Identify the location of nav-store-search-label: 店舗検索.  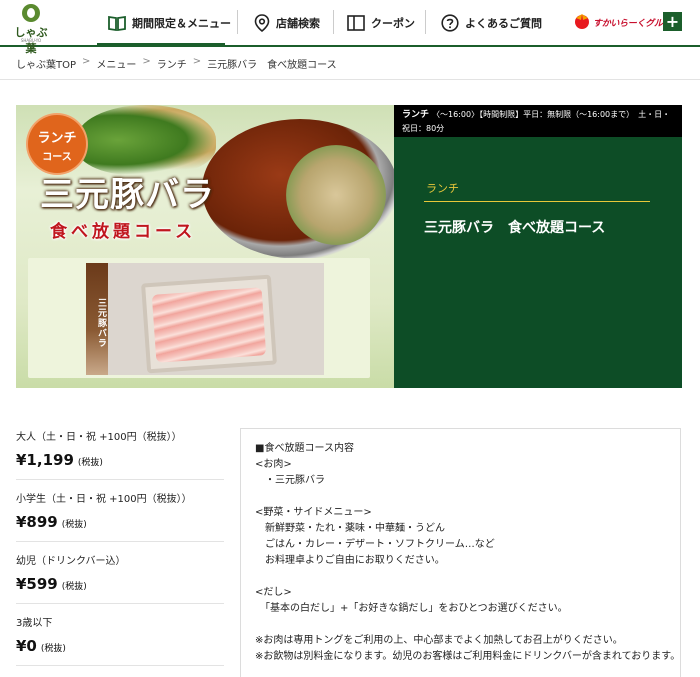
(298, 23).